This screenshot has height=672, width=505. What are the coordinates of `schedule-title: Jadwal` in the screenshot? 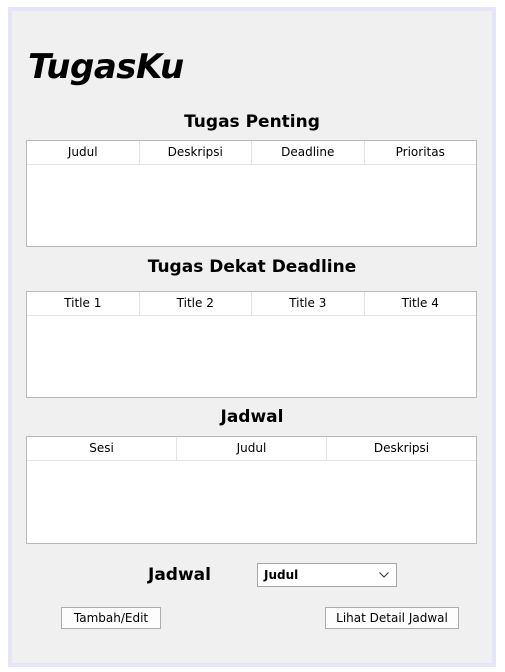 It's located at (252, 417).